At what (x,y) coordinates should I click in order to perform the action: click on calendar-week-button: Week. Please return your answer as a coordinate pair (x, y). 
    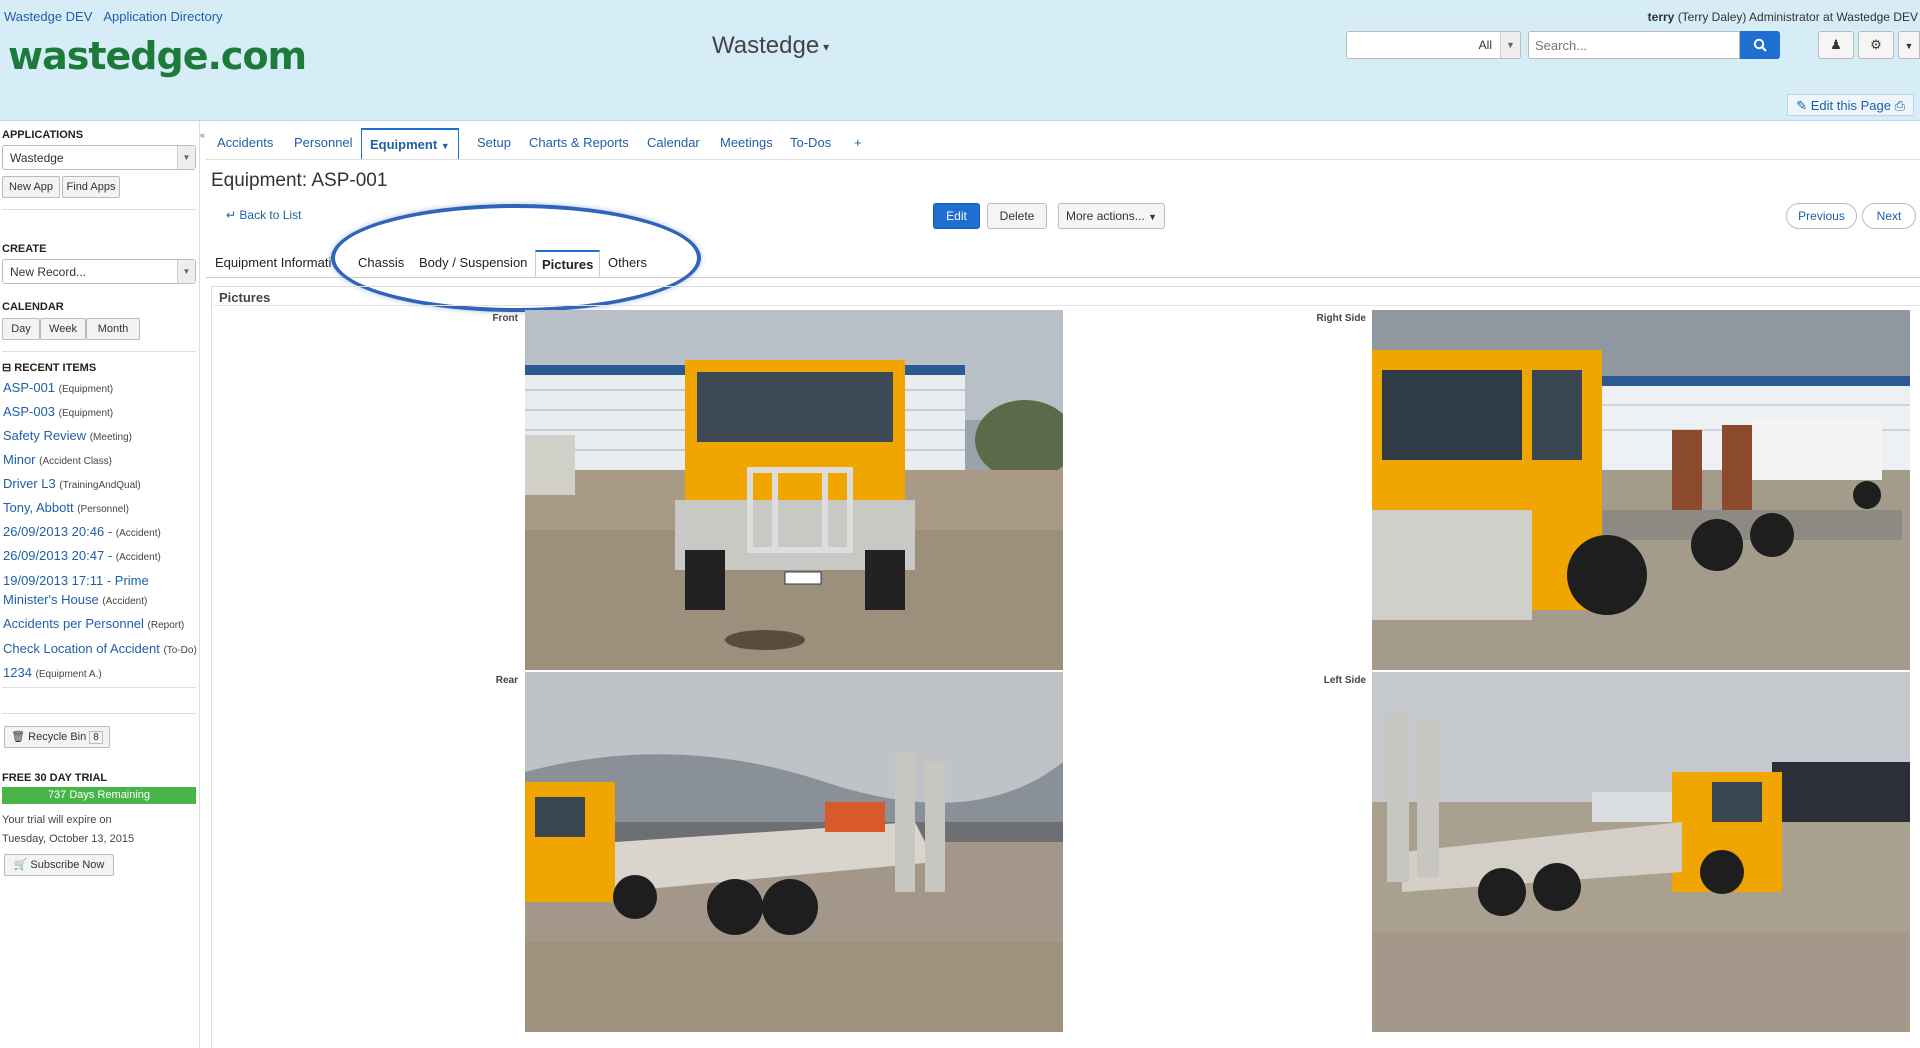
    Looking at the image, I should click on (63, 329).